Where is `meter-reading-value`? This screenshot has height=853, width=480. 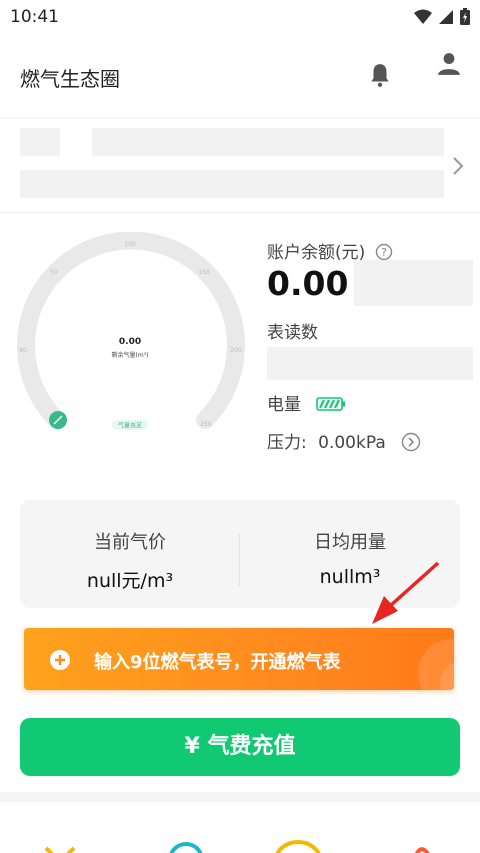
meter-reading-value is located at coordinates (370, 363).